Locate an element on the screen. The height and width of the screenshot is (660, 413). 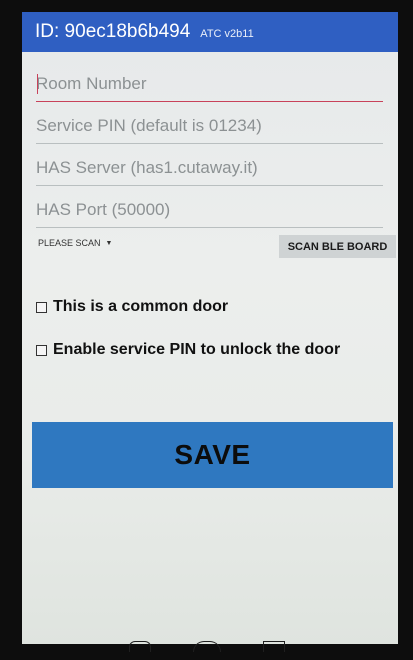
has-server-field is located at coordinates (209, 168).